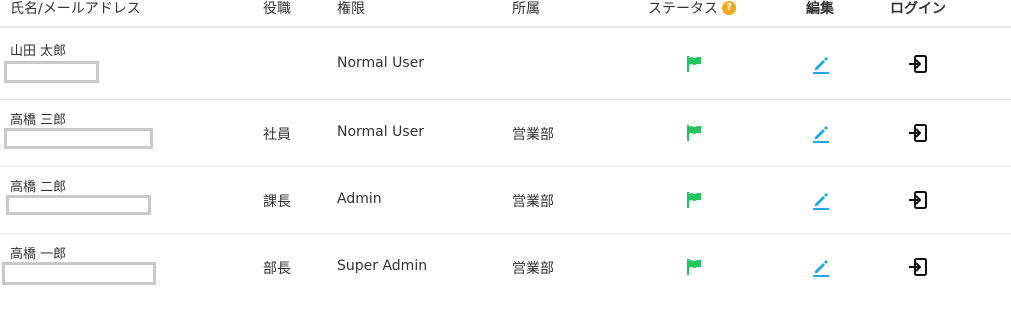 This screenshot has width=1011, height=313. Describe the element at coordinates (38, 51) in the screenshot. I see `user-name: 山田 太郎` at that location.